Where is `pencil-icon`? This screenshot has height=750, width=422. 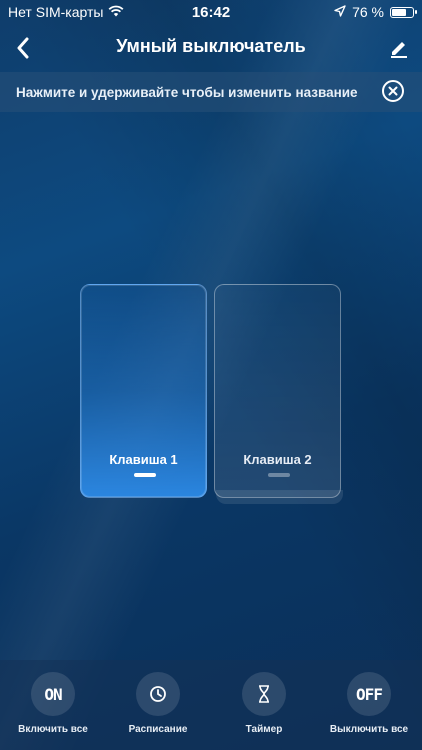 pencil-icon is located at coordinates (399, 50).